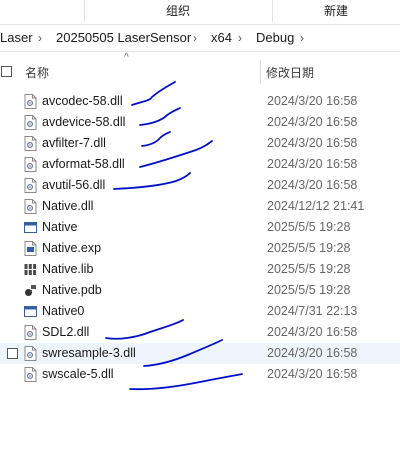  I want to click on file-name: avdevice-58.dll, so click(84, 122).